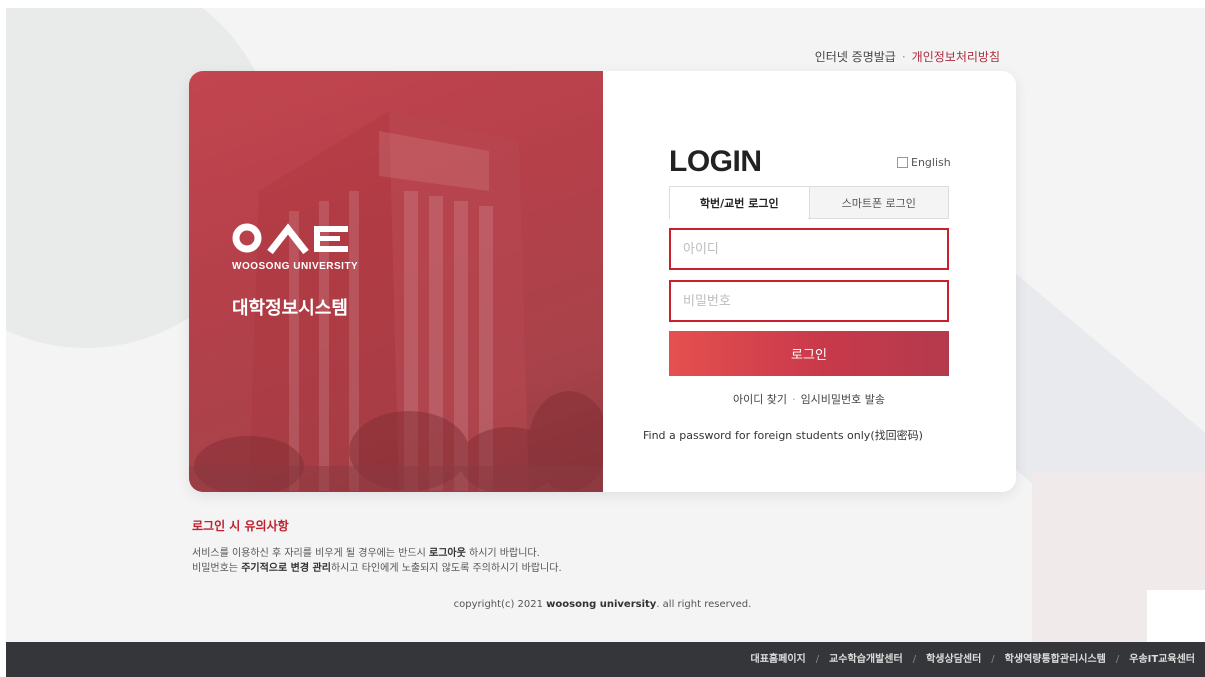 The height and width of the screenshot is (677, 1205). Describe the element at coordinates (956, 57) in the screenshot. I see `privacy-policy-link: 개인정보처리방침` at that location.